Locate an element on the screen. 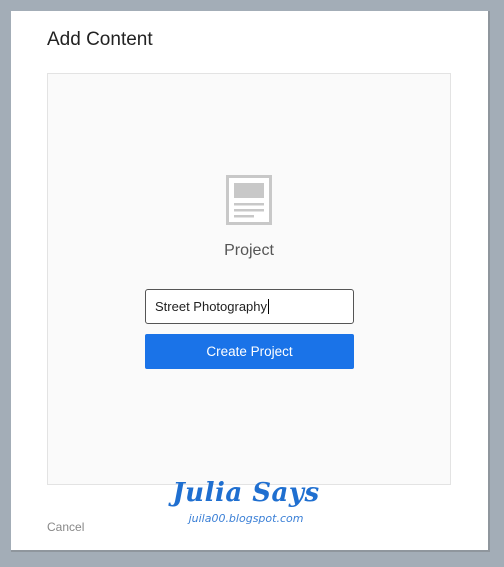 This screenshot has width=504, height=567. text-caret is located at coordinates (269, 306).